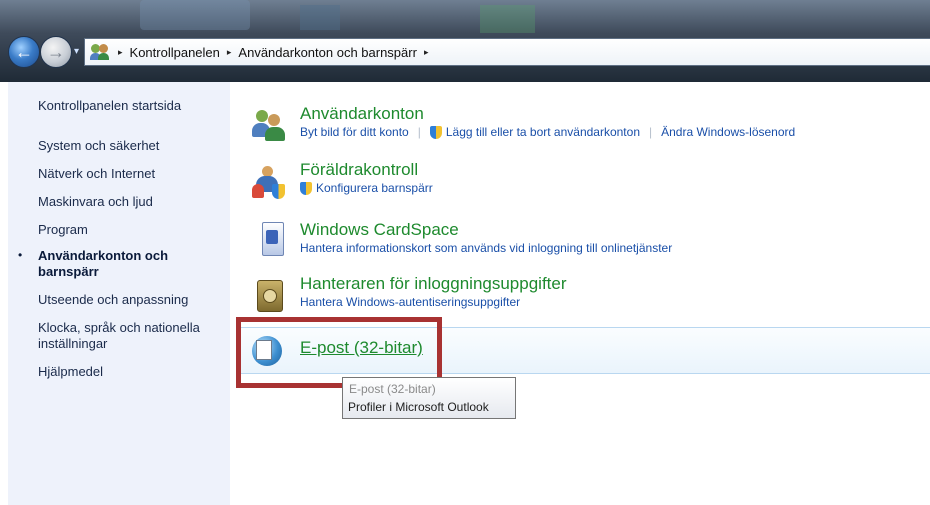 This screenshot has width=930, height=505. Describe the element at coordinates (374, 188) in the screenshot. I see `link-configure-parental-controls: Konfigurera barnspärr` at that location.